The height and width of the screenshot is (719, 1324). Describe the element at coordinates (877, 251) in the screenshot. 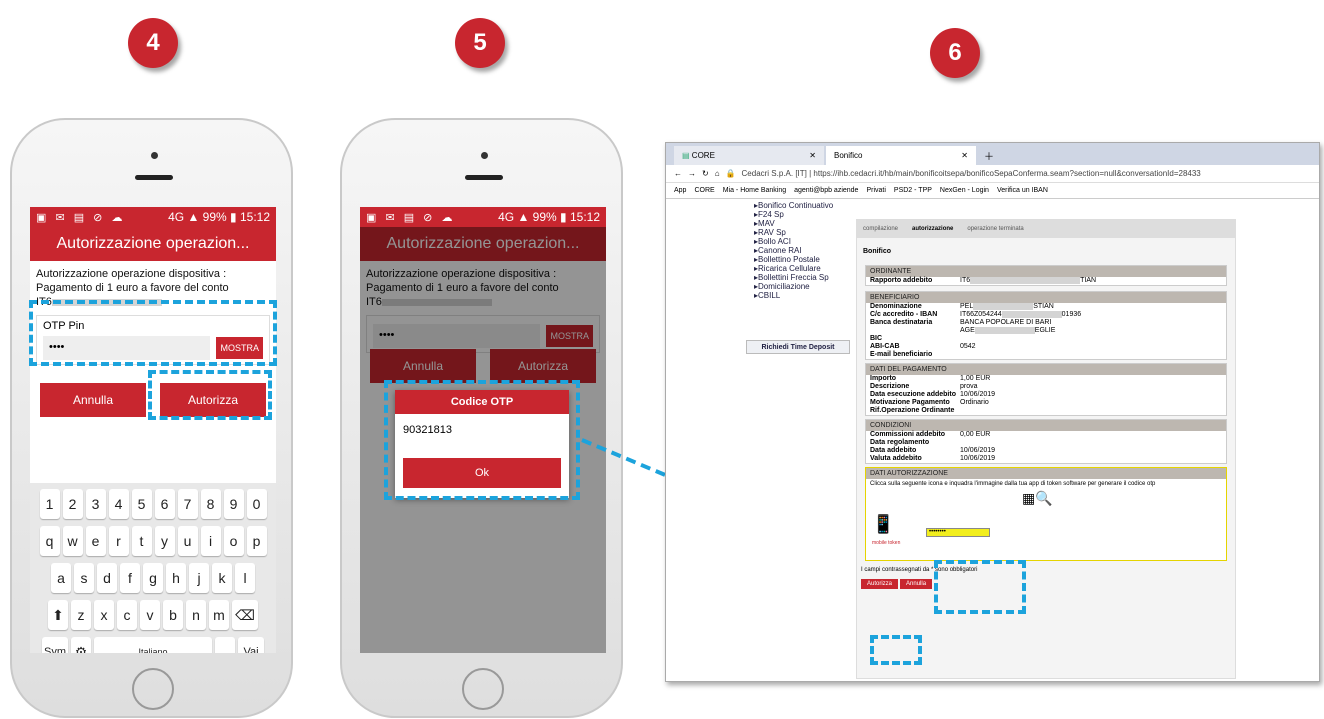

I see `page-title: Bonifico` at that location.